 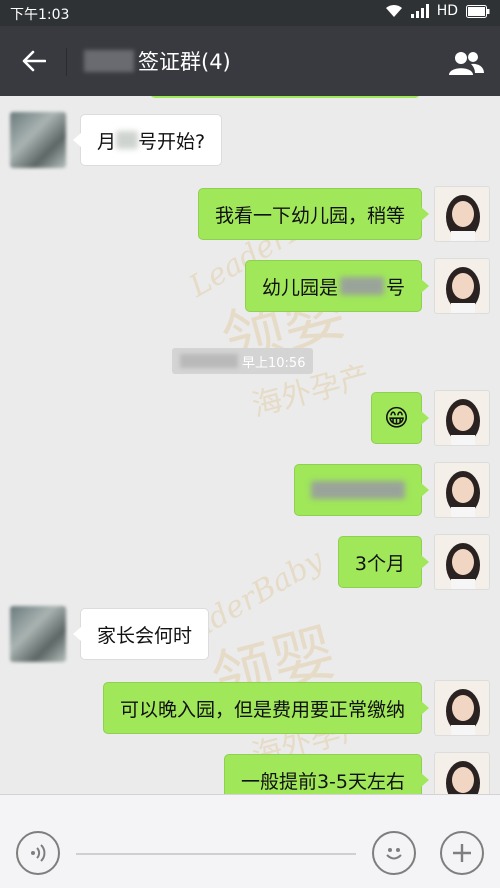 I want to click on message-input, so click(x=216, y=854).